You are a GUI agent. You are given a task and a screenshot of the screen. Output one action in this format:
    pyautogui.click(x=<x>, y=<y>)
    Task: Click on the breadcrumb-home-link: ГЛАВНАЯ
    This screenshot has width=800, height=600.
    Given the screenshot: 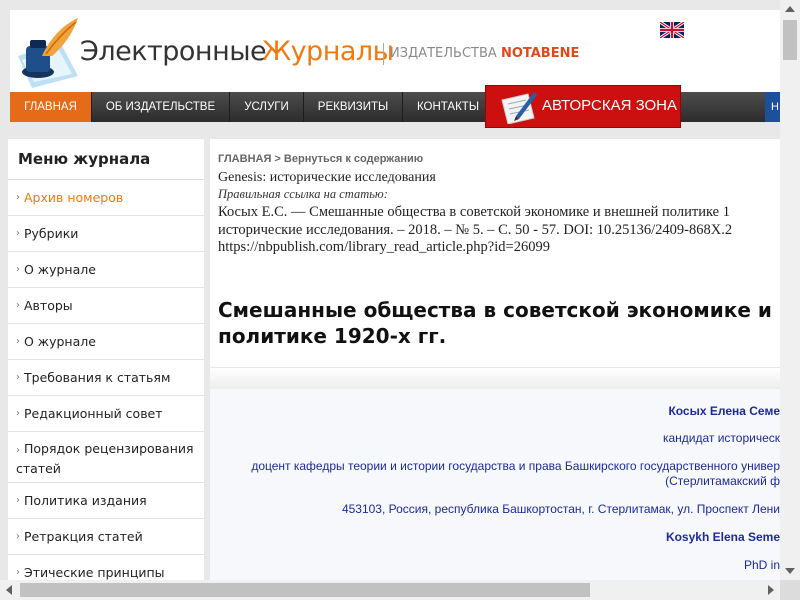 What is the action you would take?
    pyautogui.click(x=244, y=159)
    